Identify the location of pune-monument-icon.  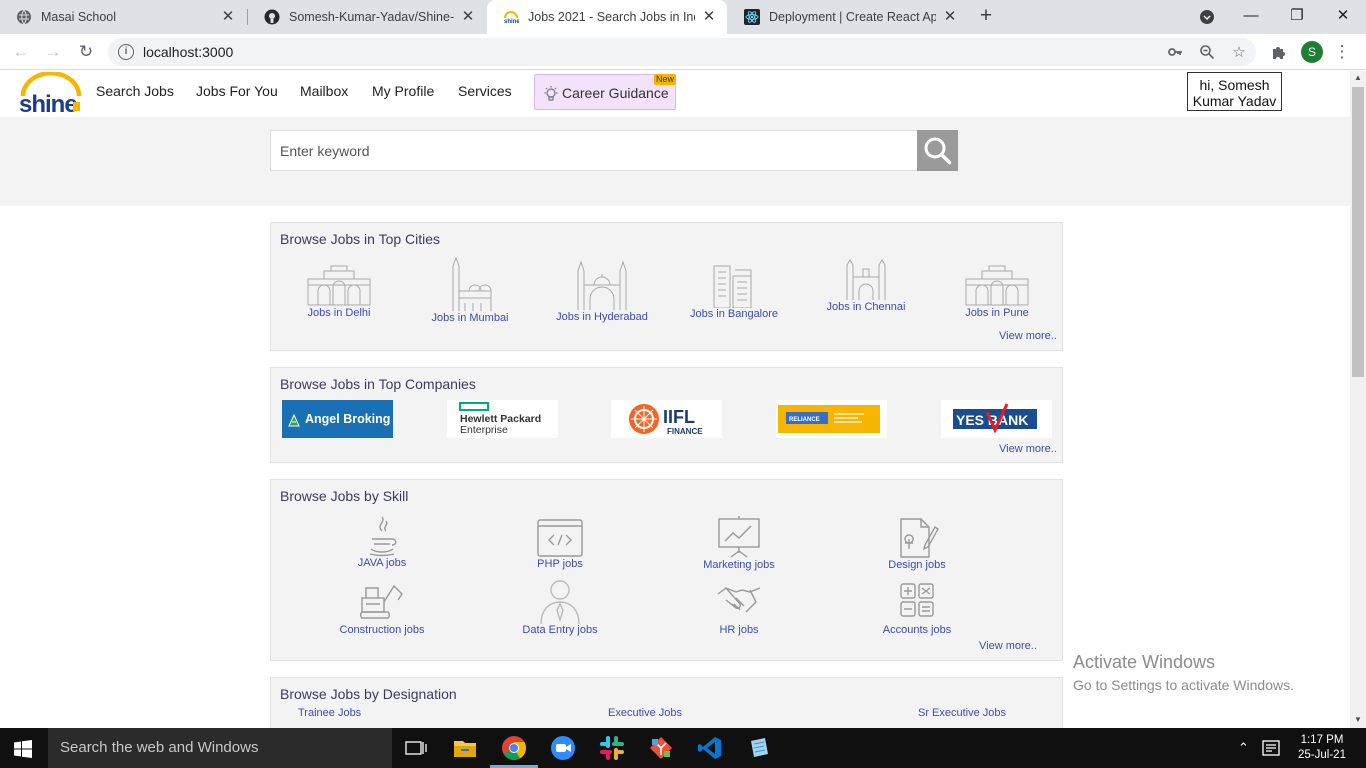
(997, 285).